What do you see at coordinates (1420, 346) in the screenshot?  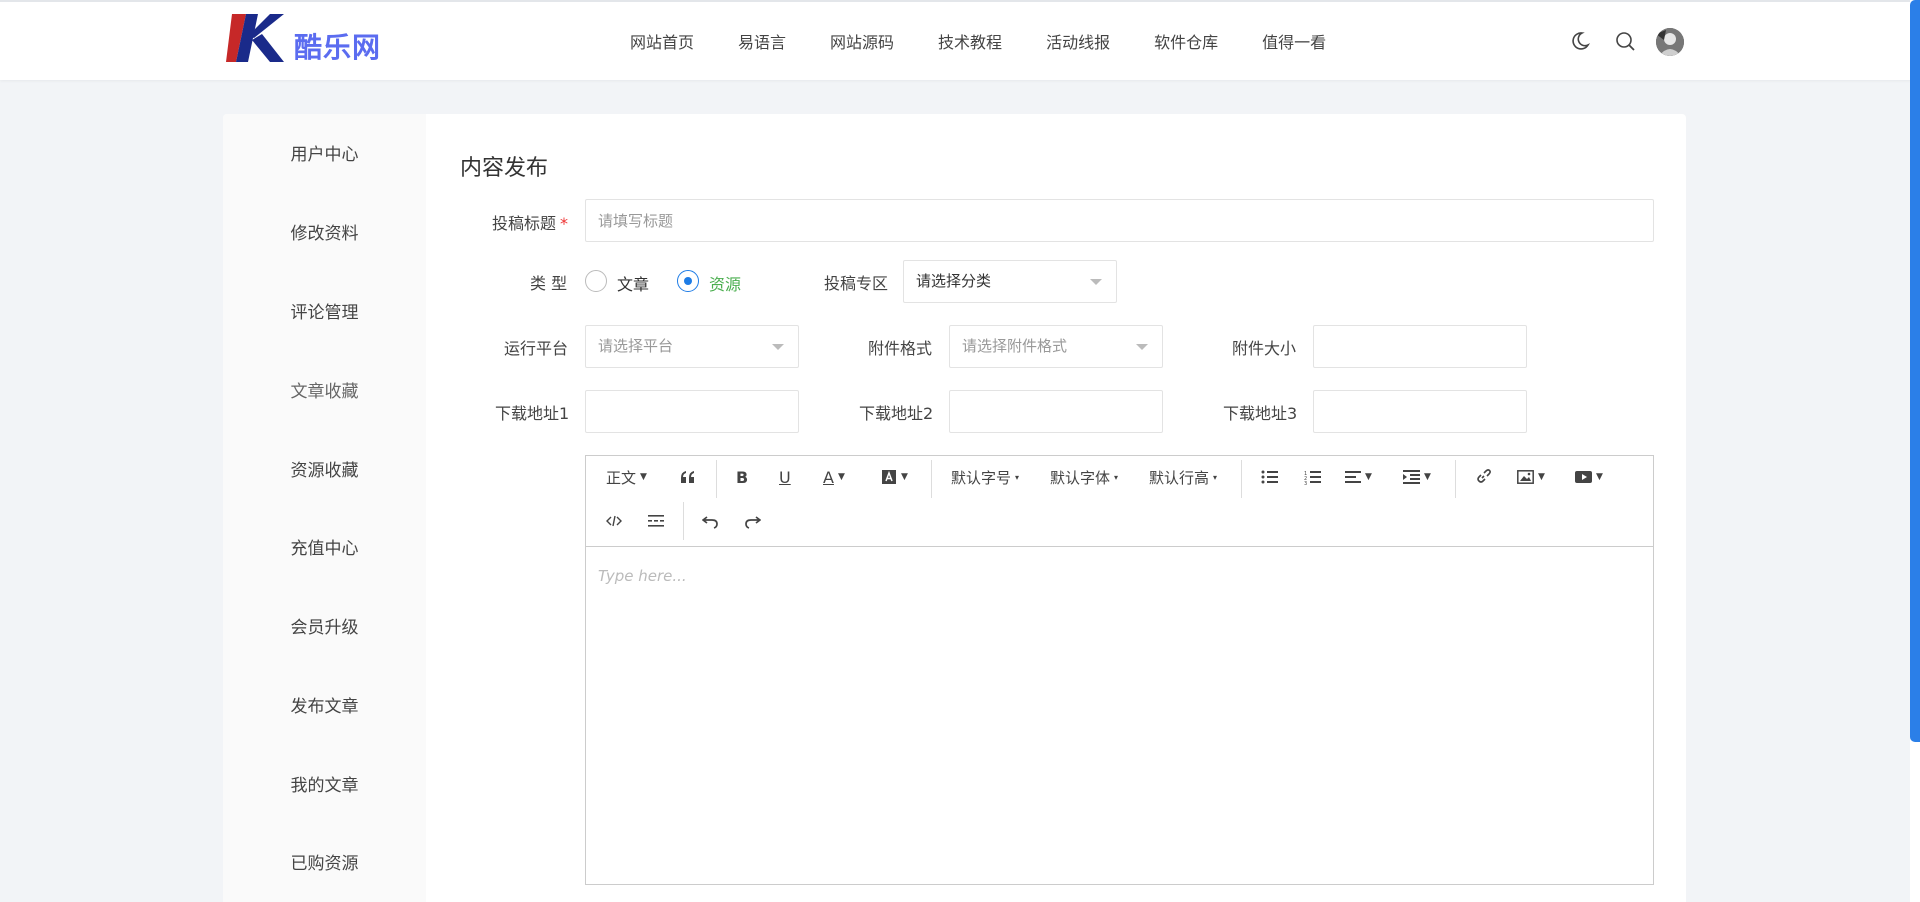 I see `size-input` at bounding box center [1420, 346].